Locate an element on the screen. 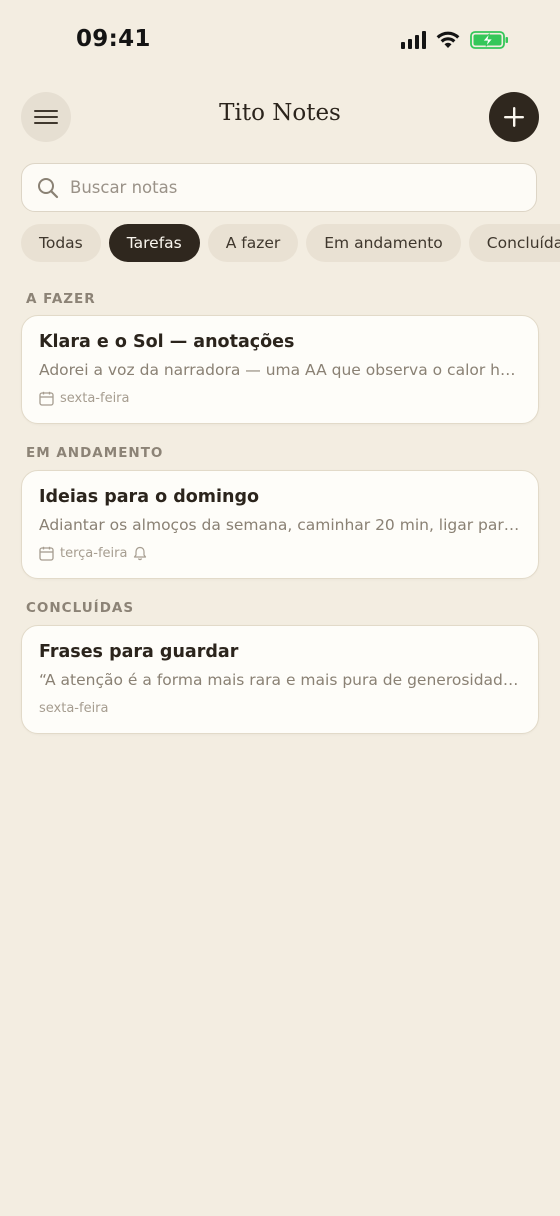 This screenshot has height=1216, width=560. search-input is located at coordinates (295, 187).